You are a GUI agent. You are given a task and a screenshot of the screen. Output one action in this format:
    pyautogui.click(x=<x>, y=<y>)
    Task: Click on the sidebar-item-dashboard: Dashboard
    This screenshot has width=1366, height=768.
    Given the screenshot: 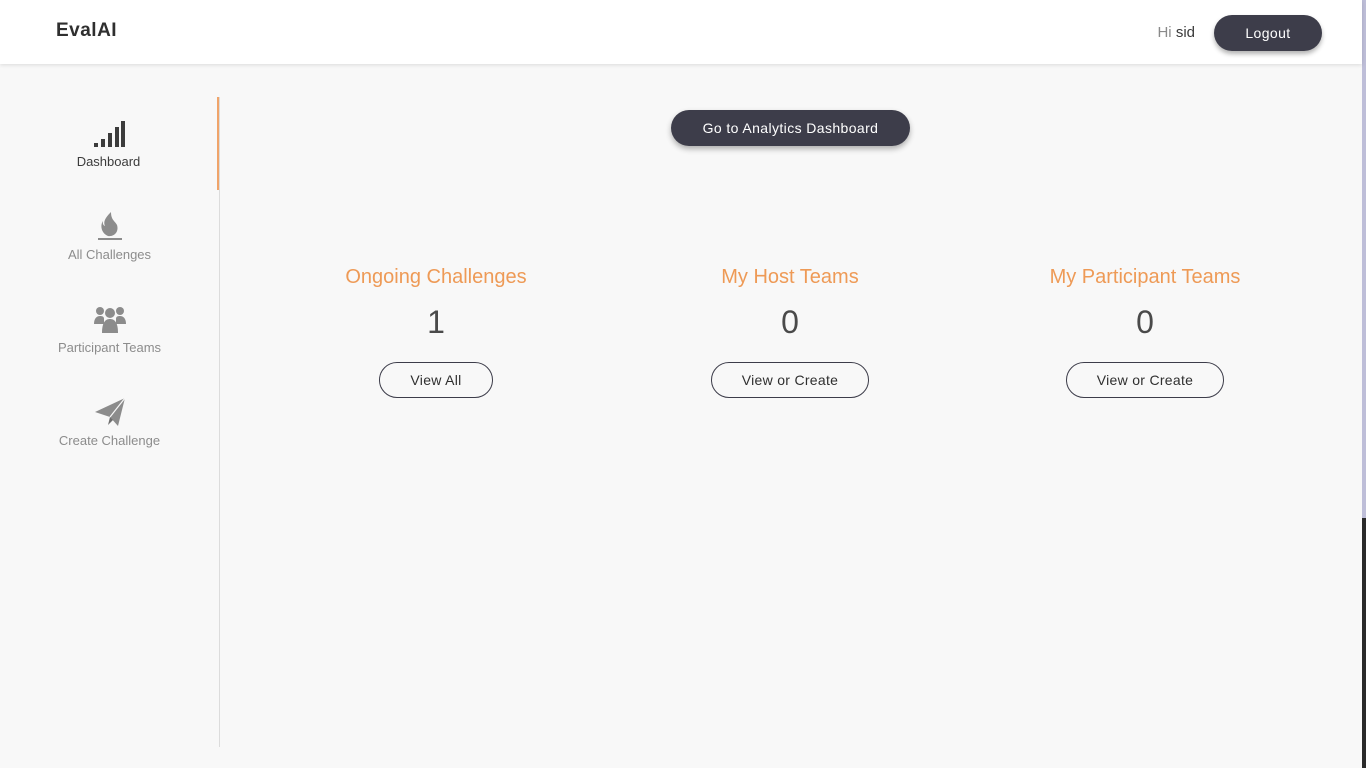 What is the action you would take?
    pyautogui.click(x=109, y=143)
    